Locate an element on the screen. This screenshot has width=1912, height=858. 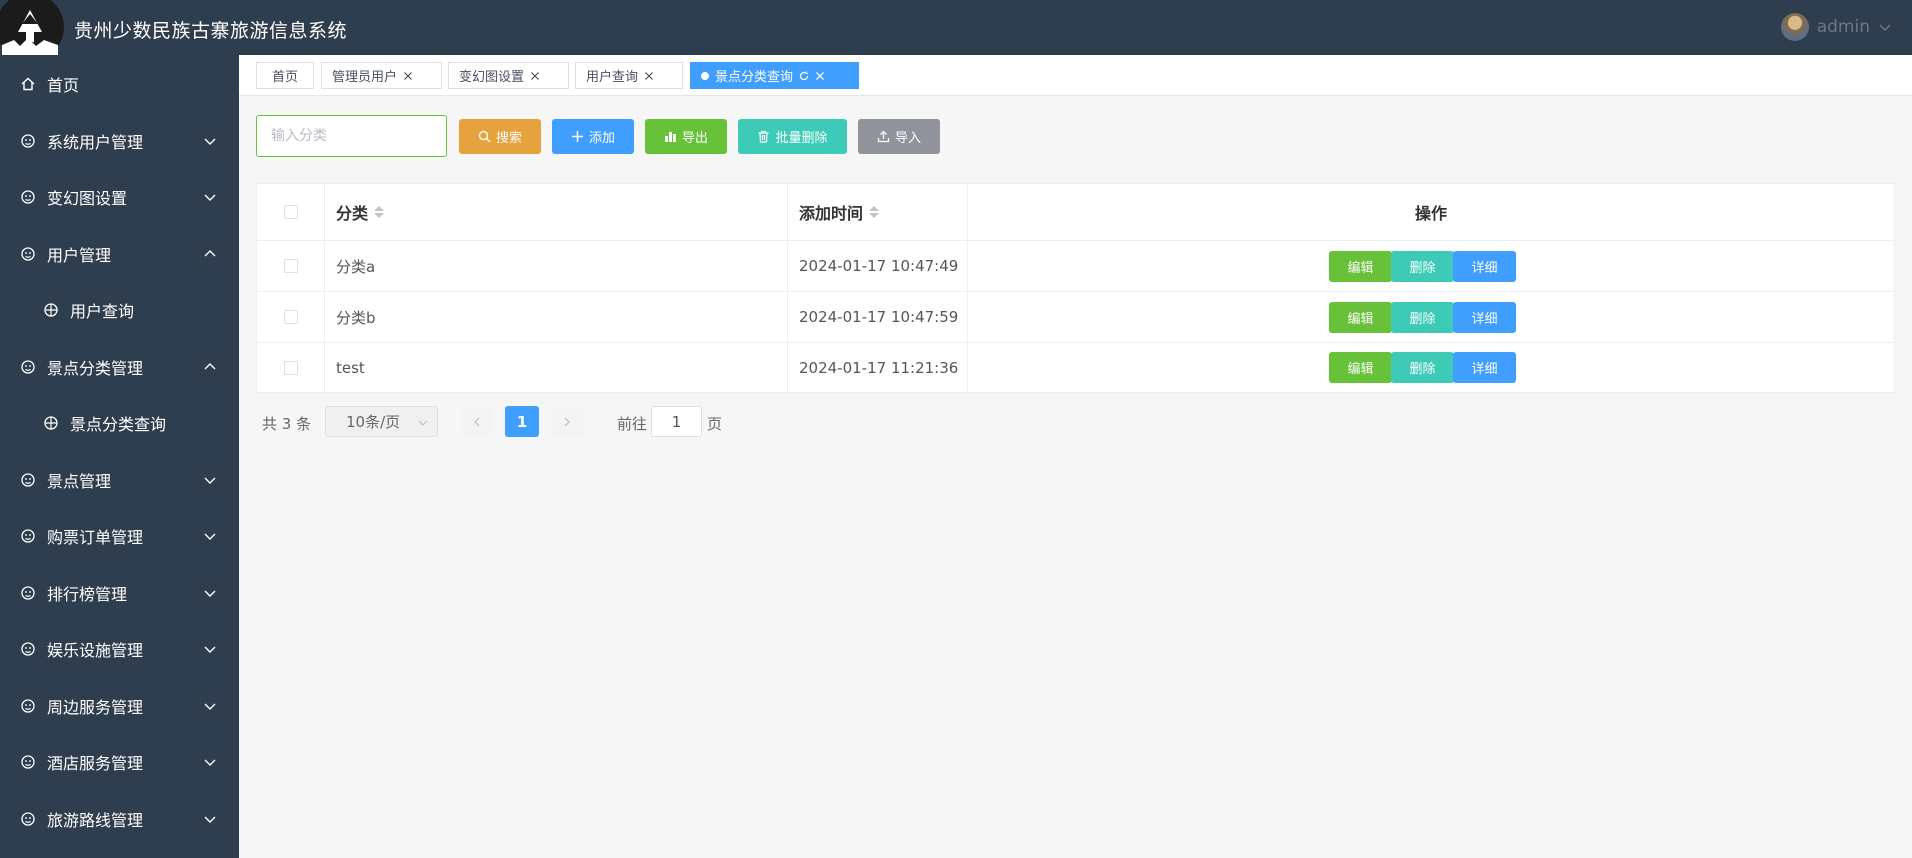
sidebar-item-label: 景点分类查询 is located at coordinates (118, 424).